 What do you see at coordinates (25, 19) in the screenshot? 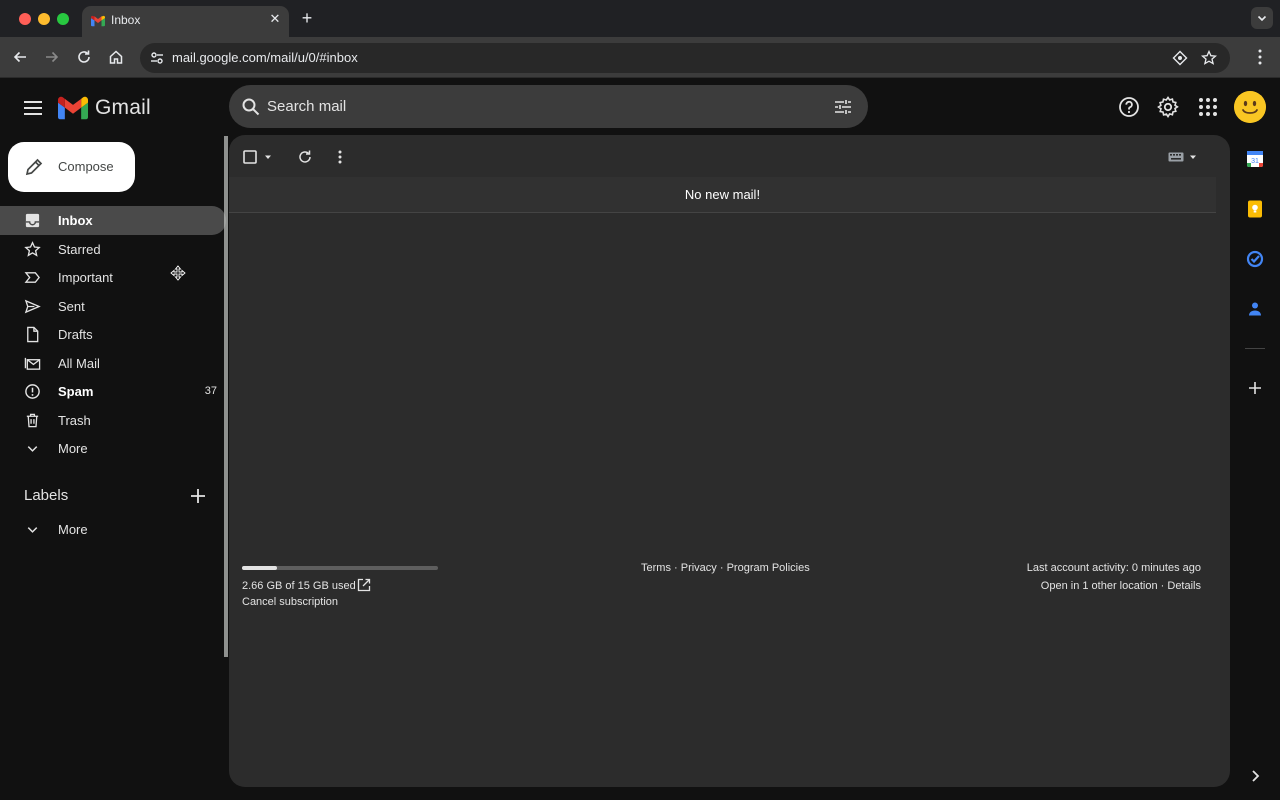
I see `close-window-button` at bounding box center [25, 19].